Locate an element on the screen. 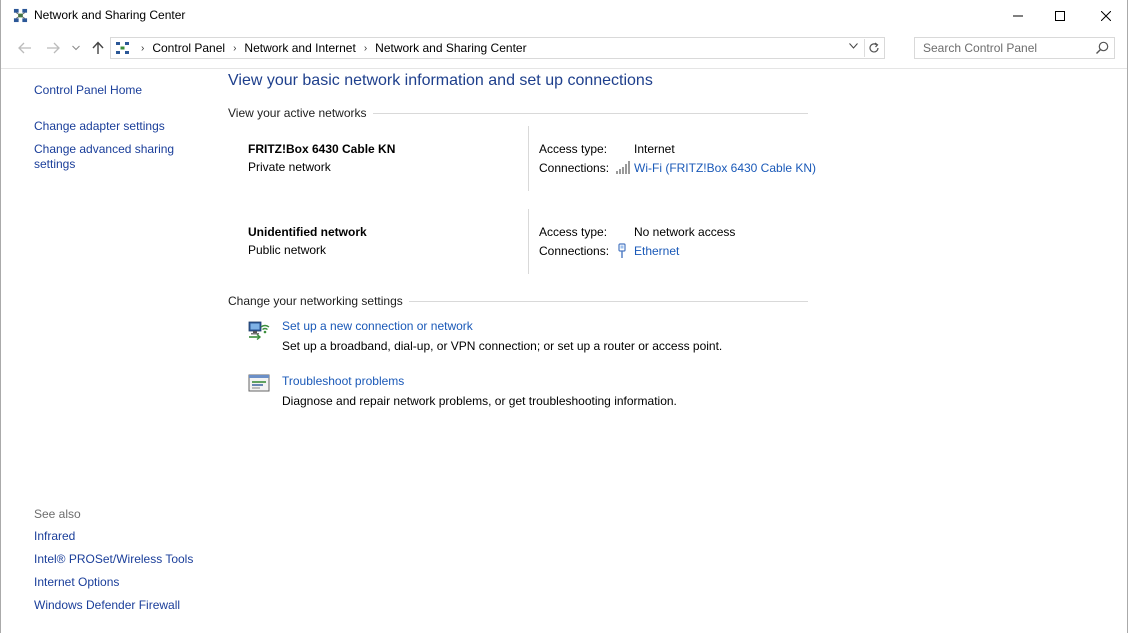  access-type-value: No network access is located at coordinates (685, 232).